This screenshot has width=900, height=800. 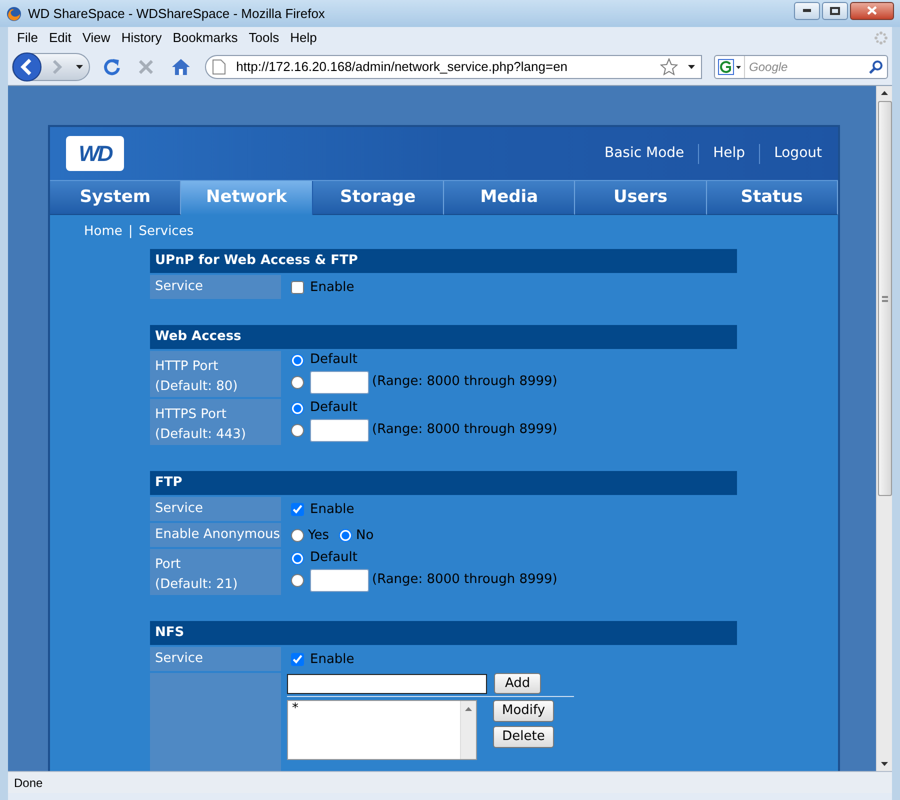 I want to click on scrollbar, so click(x=884, y=428).